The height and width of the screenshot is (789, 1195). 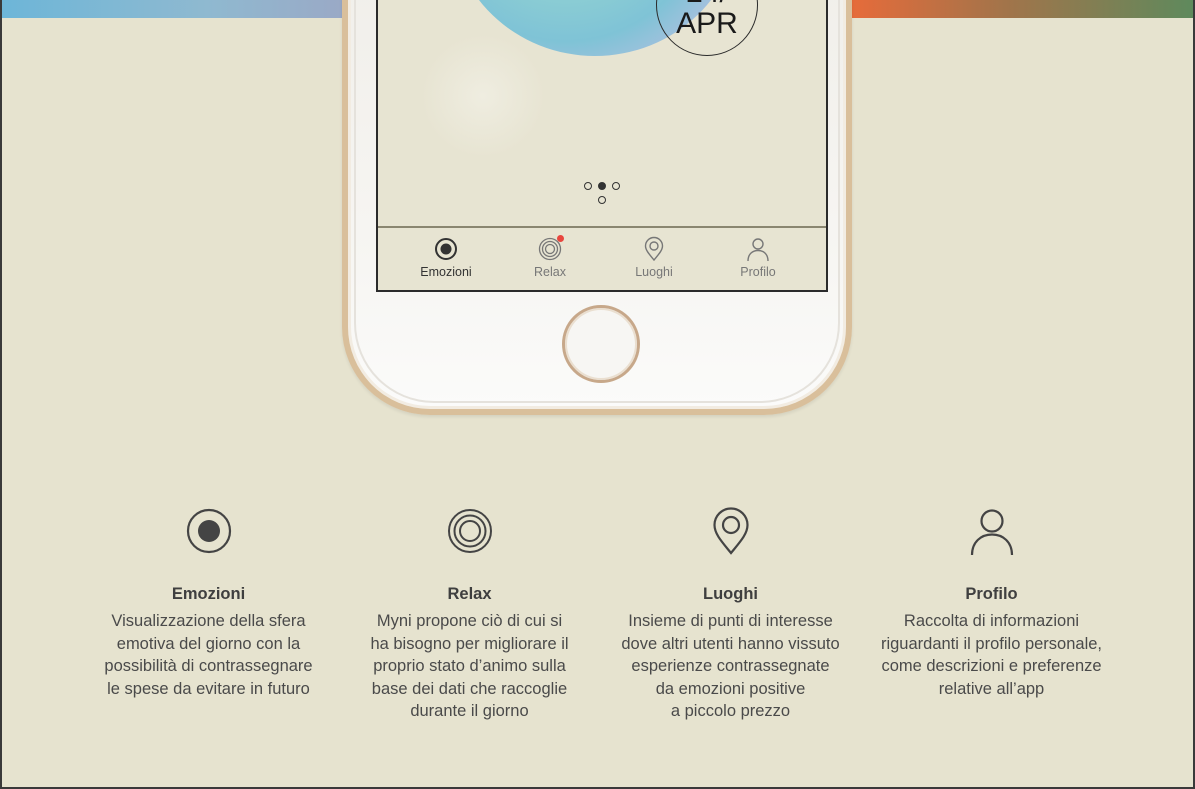 What do you see at coordinates (550, 257) in the screenshot?
I see `tab-relax: Relax` at bounding box center [550, 257].